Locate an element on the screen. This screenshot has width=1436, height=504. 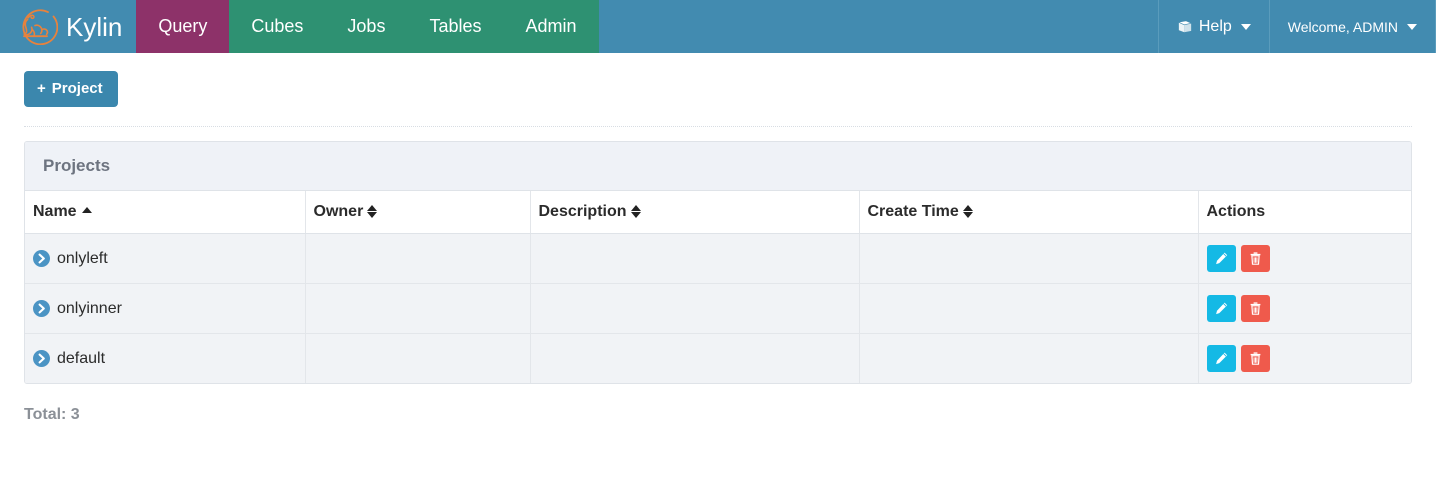
column-header-actions-label: Actions is located at coordinates (1236, 211).